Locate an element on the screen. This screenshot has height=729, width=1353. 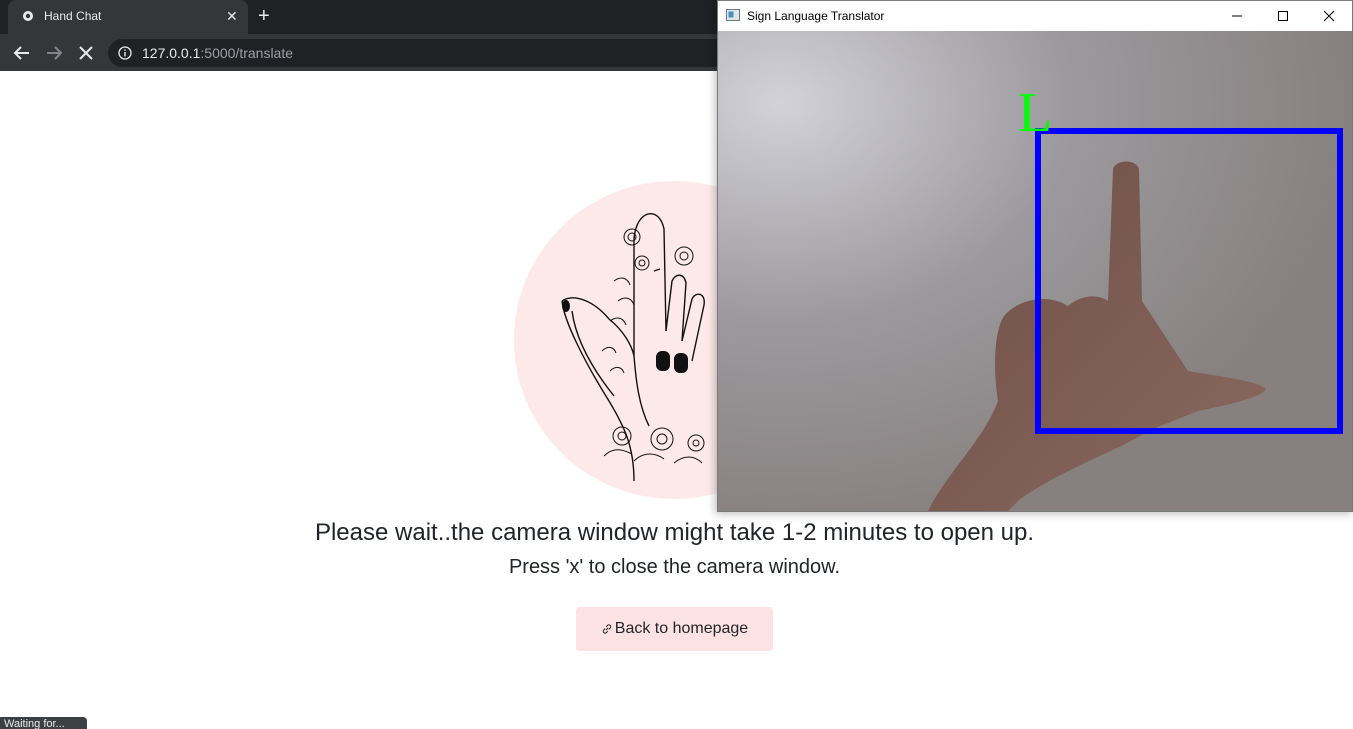
close-icon is located at coordinates (1329, 16).